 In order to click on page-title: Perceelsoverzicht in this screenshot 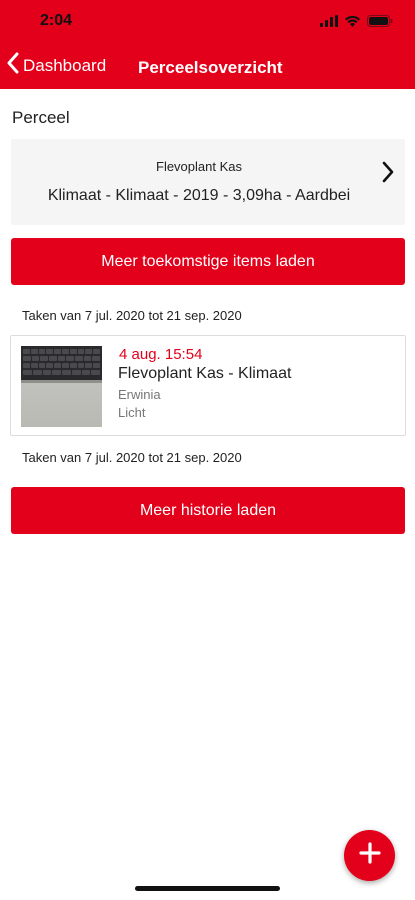, I will do `click(210, 67)`.